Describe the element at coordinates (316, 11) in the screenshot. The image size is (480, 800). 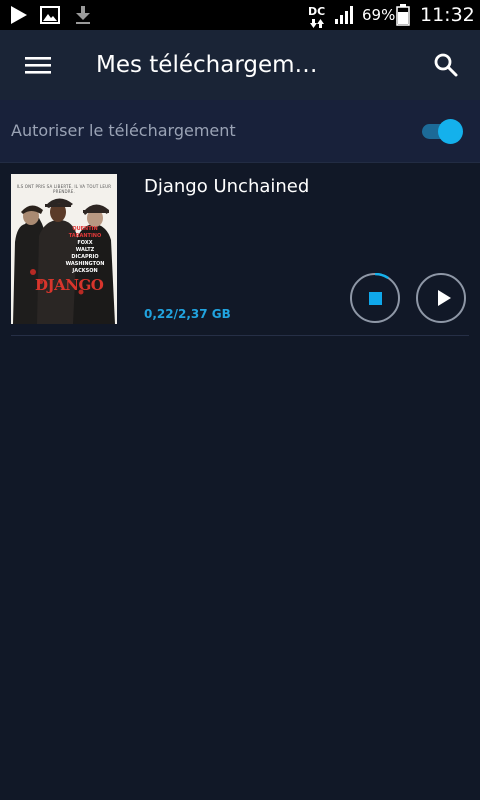
I see `network-label: DC` at that location.